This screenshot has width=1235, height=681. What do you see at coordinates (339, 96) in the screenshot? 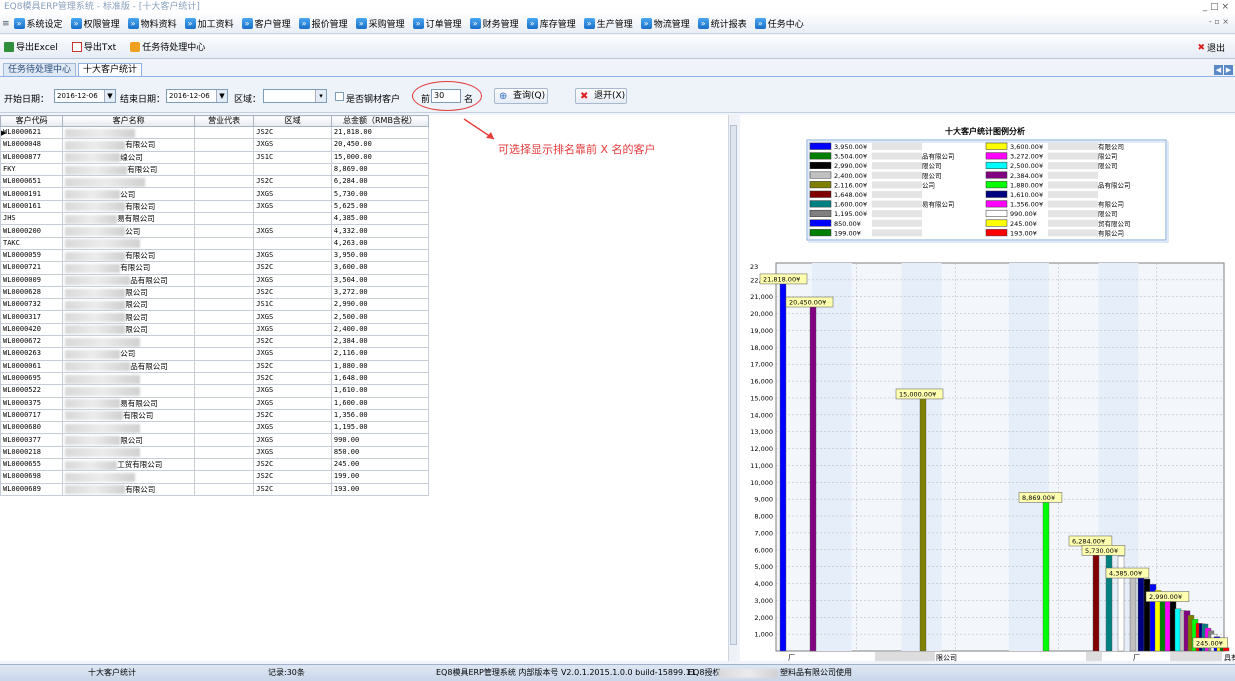
I see `steel-customer-checkbox` at bounding box center [339, 96].